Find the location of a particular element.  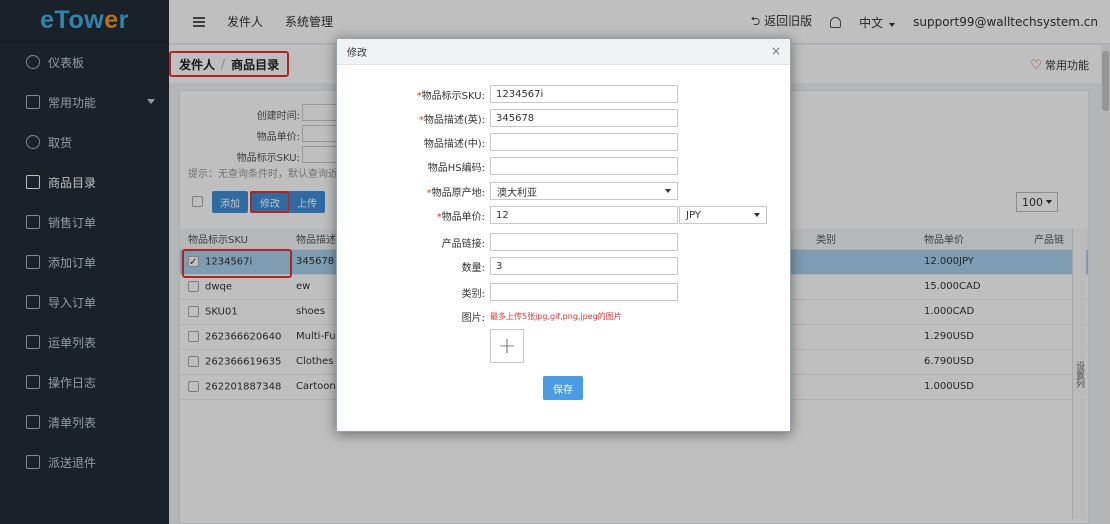

field-origin-label-text: 物品原产地: is located at coordinates (458, 193).